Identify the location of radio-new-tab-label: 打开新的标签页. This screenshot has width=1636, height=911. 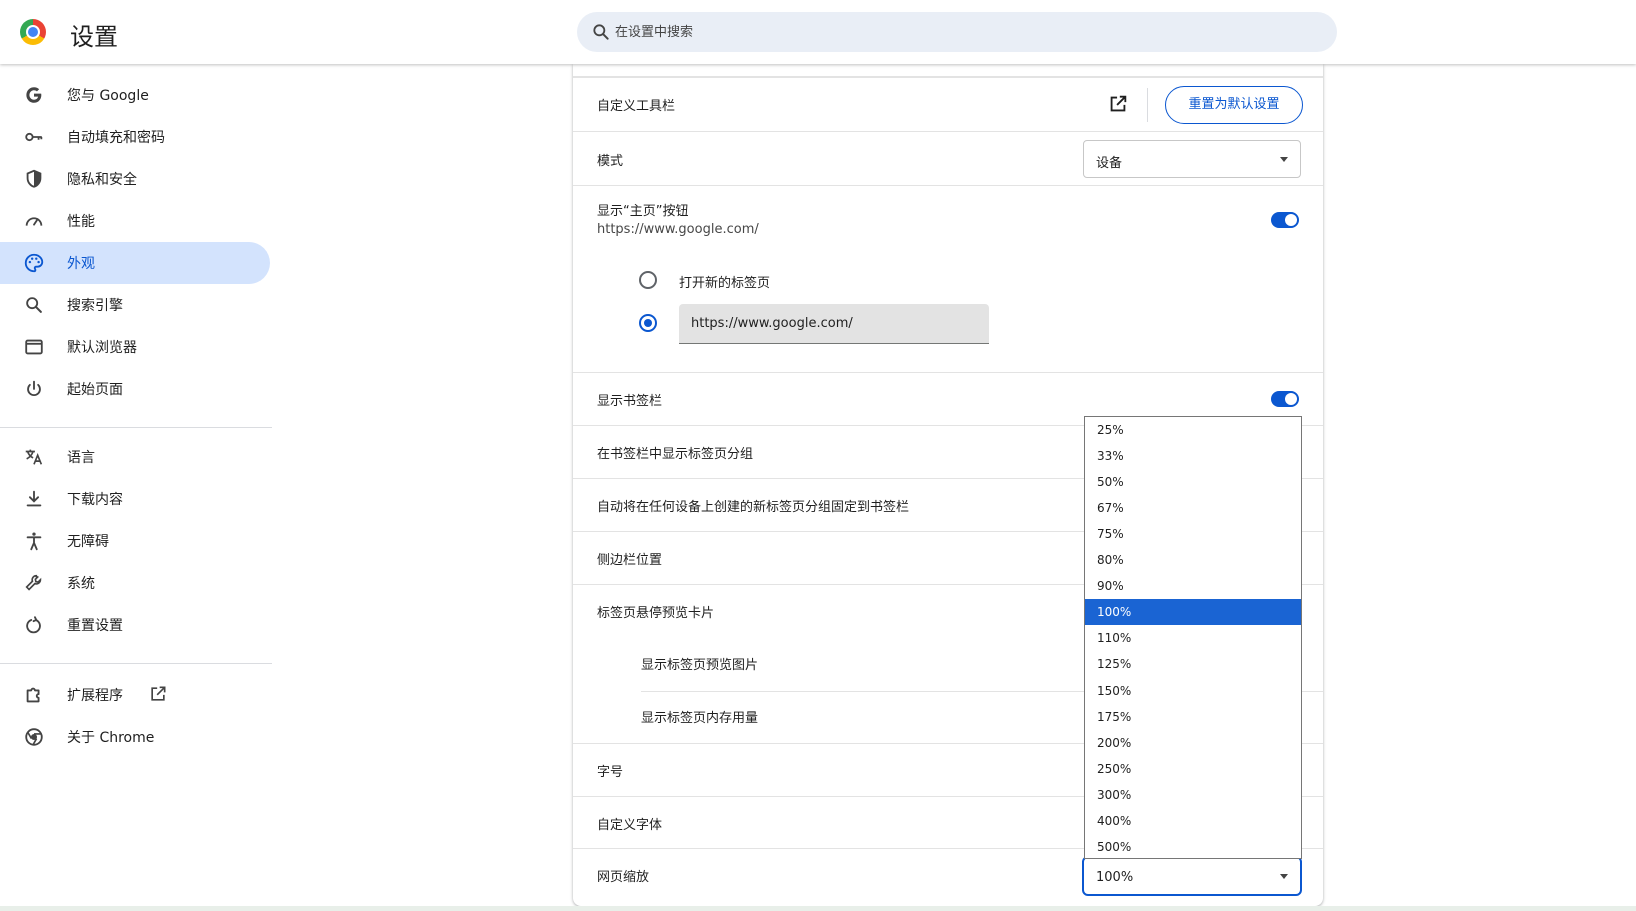
(725, 283).